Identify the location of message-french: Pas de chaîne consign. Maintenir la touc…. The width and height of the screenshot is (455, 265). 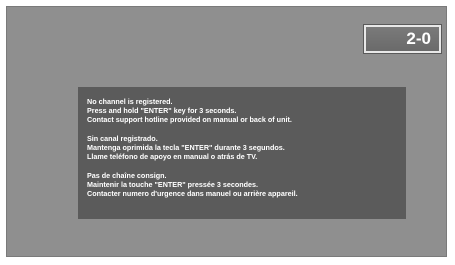
(246, 184).